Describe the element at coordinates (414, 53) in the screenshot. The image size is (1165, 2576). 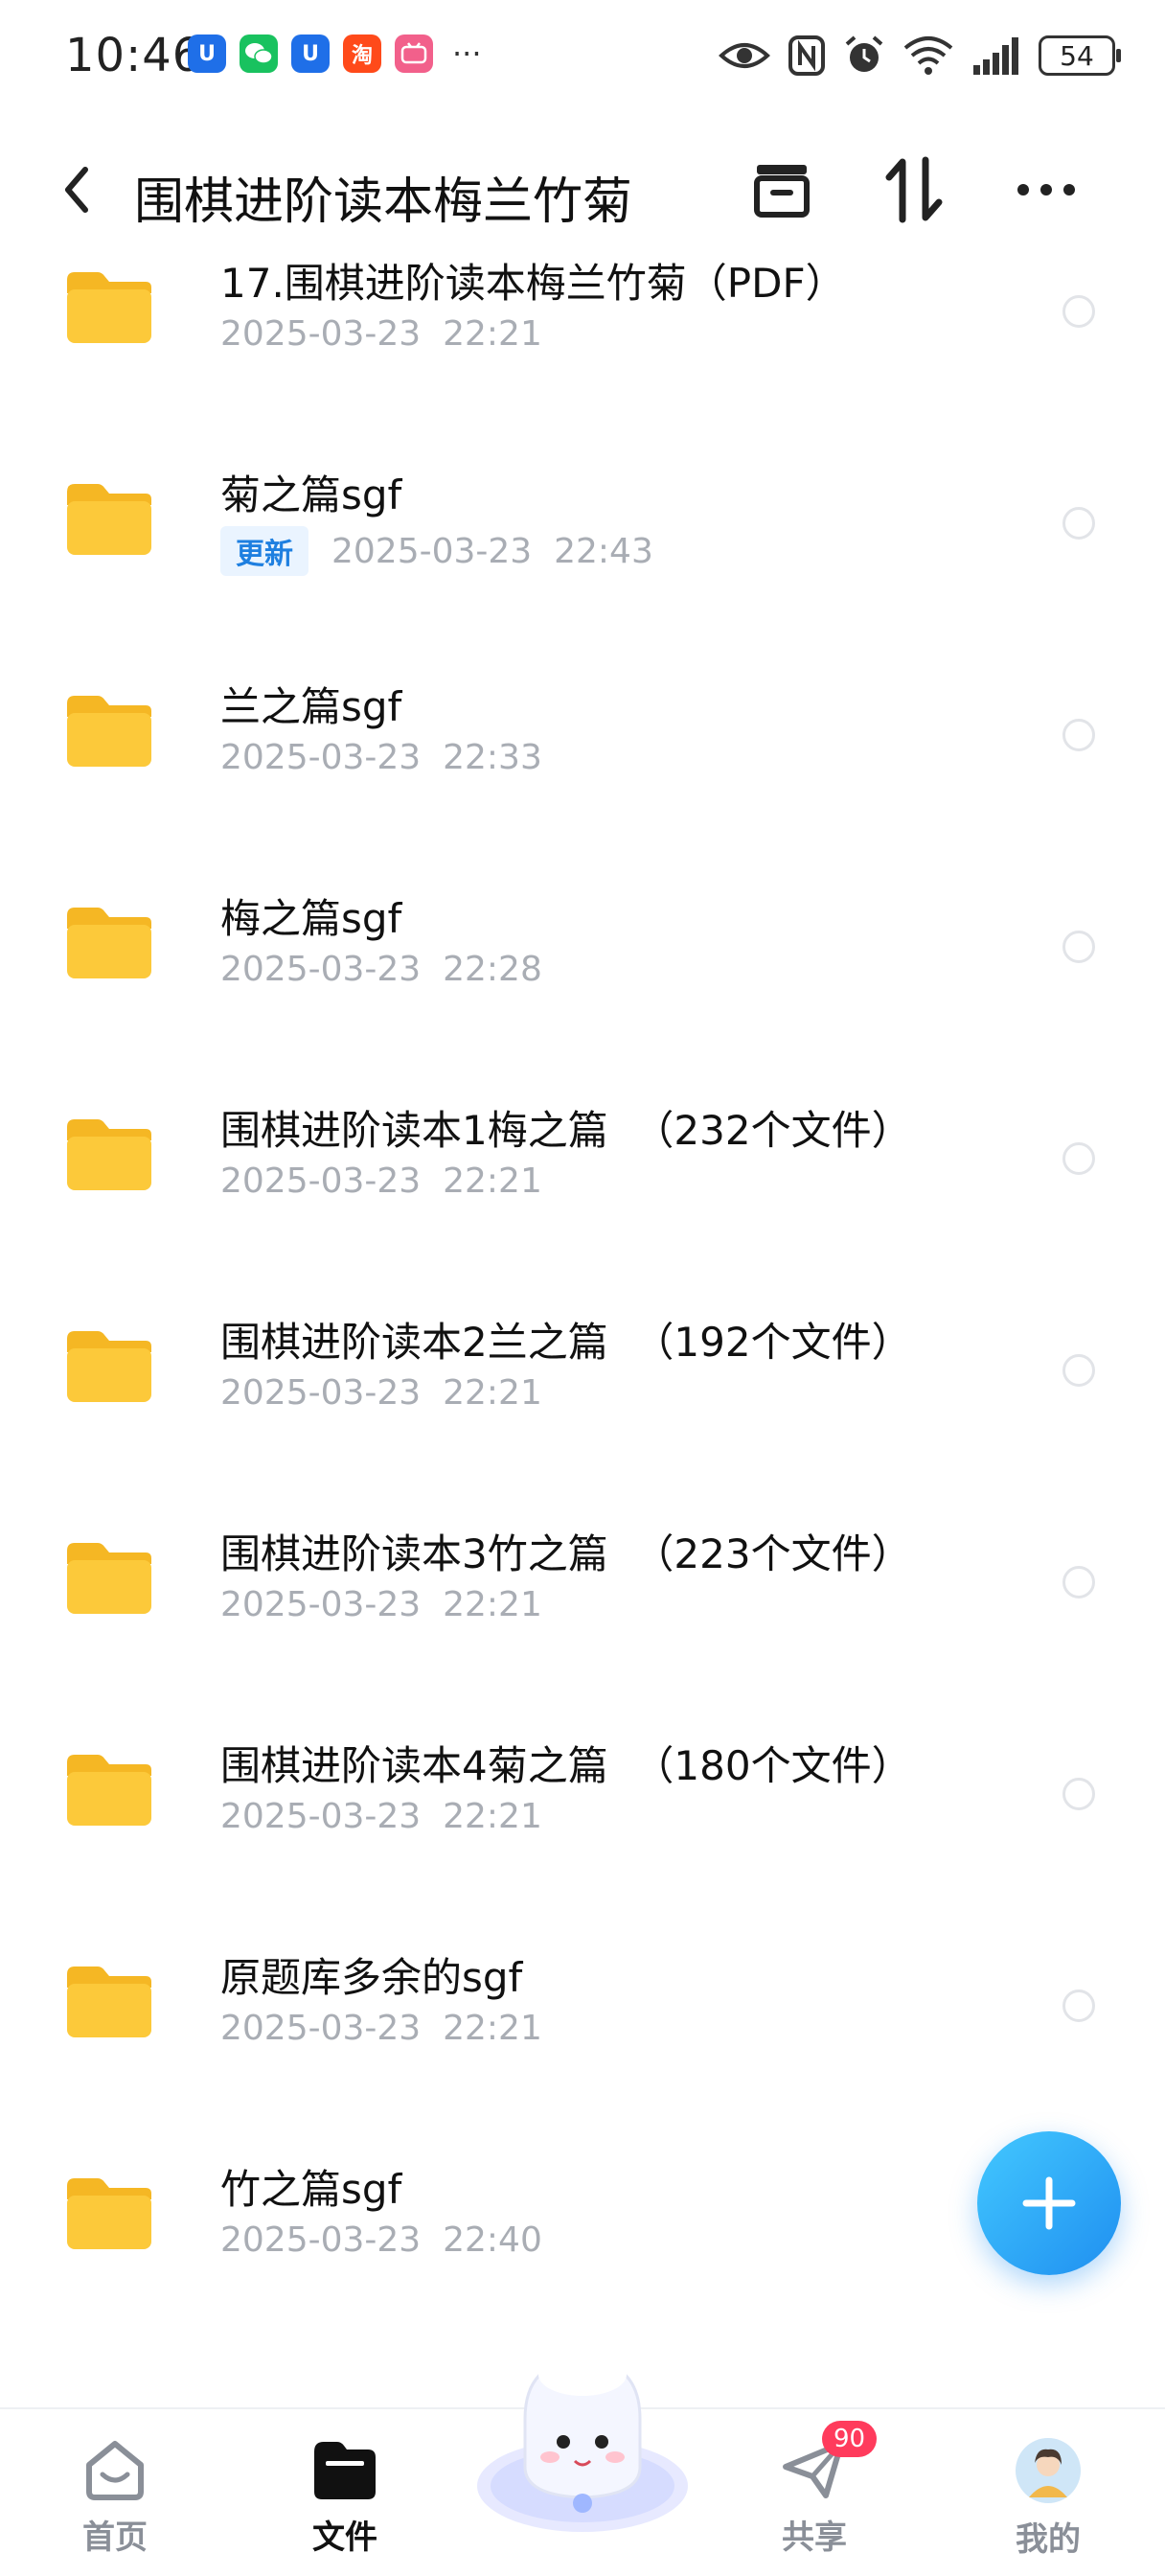
I see `bilibili-icon` at that location.